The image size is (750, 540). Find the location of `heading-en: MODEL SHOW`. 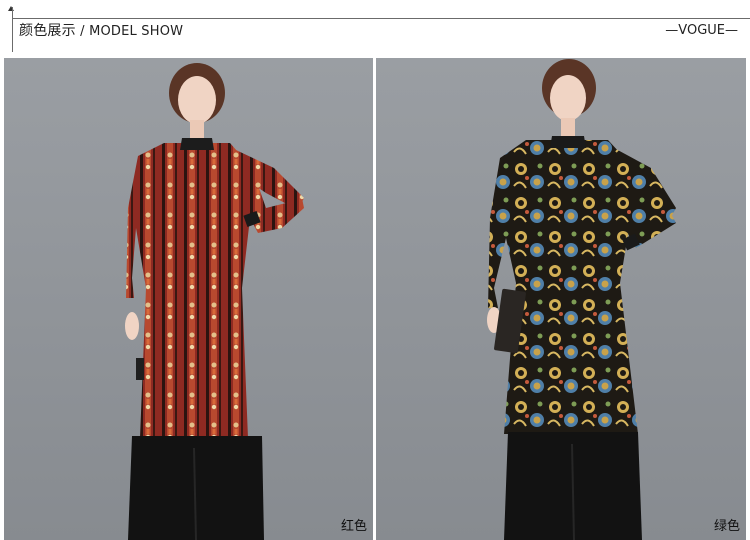

heading-en: MODEL SHOW is located at coordinates (136, 31).